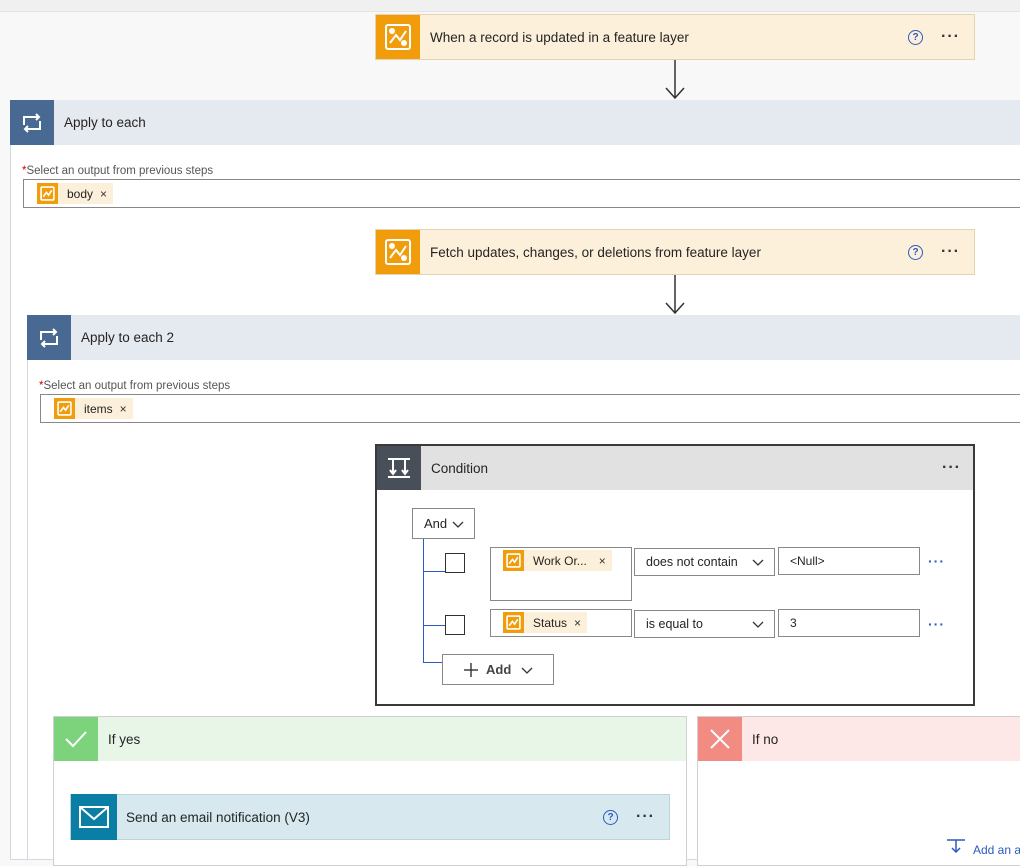 This screenshot has height=866, width=1020. What do you see at coordinates (510, 6) in the screenshot?
I see `top-strip` at bounding box center [510, 6].